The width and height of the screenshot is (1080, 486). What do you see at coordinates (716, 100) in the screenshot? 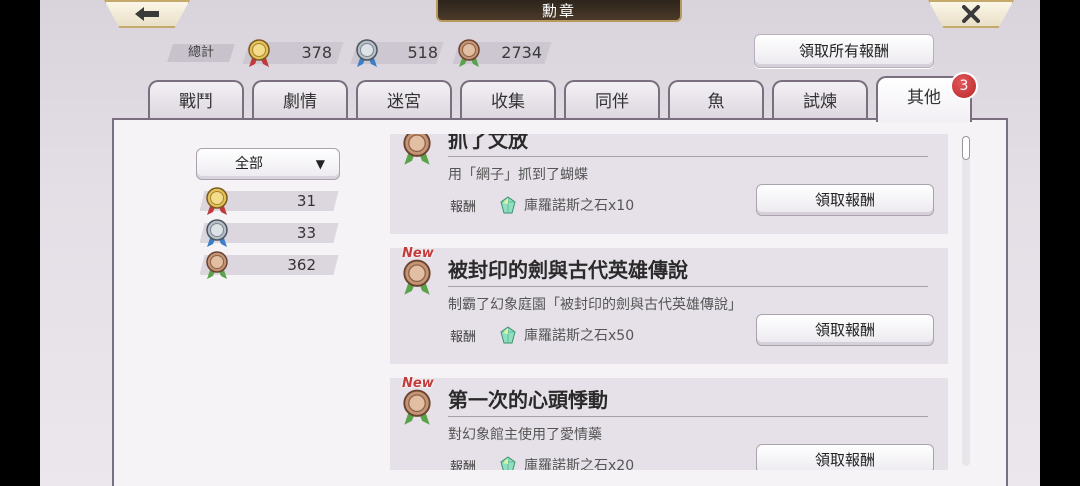
I see `tab-fish: 魚` at bounding box center [716, 100].